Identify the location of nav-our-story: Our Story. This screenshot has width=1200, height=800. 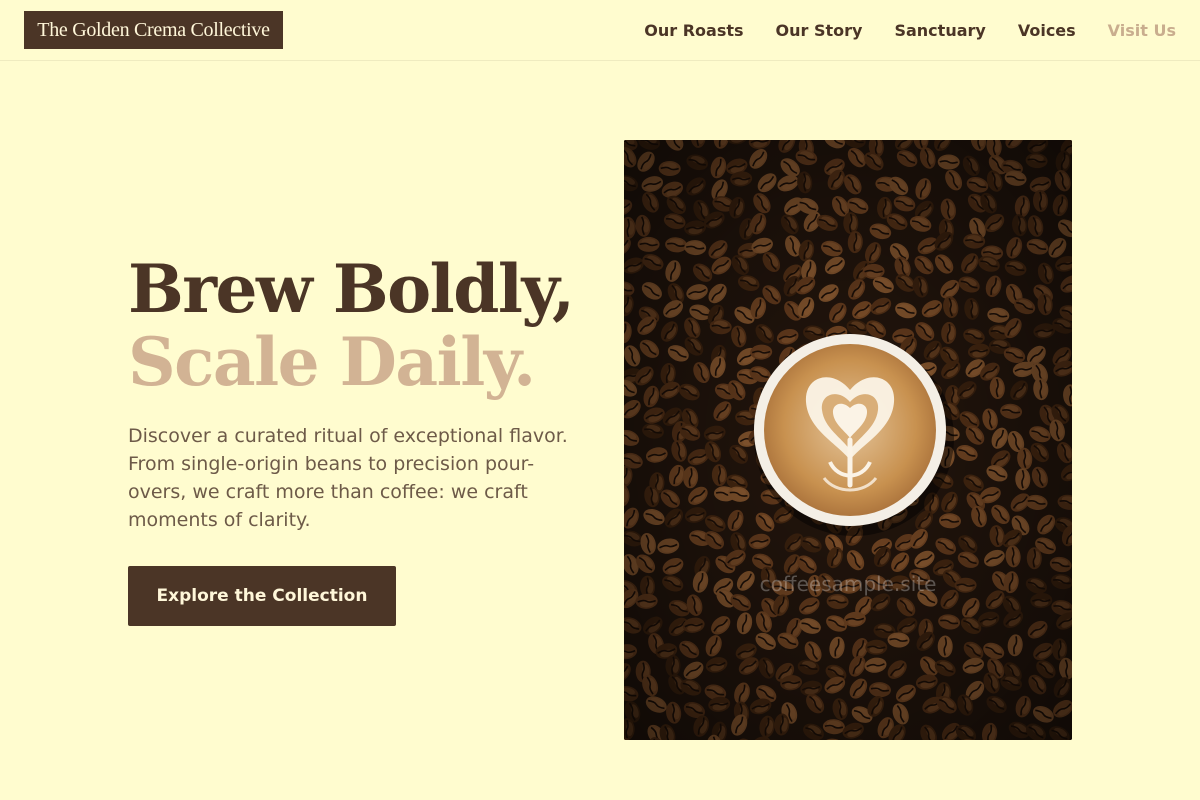
(819, 30).